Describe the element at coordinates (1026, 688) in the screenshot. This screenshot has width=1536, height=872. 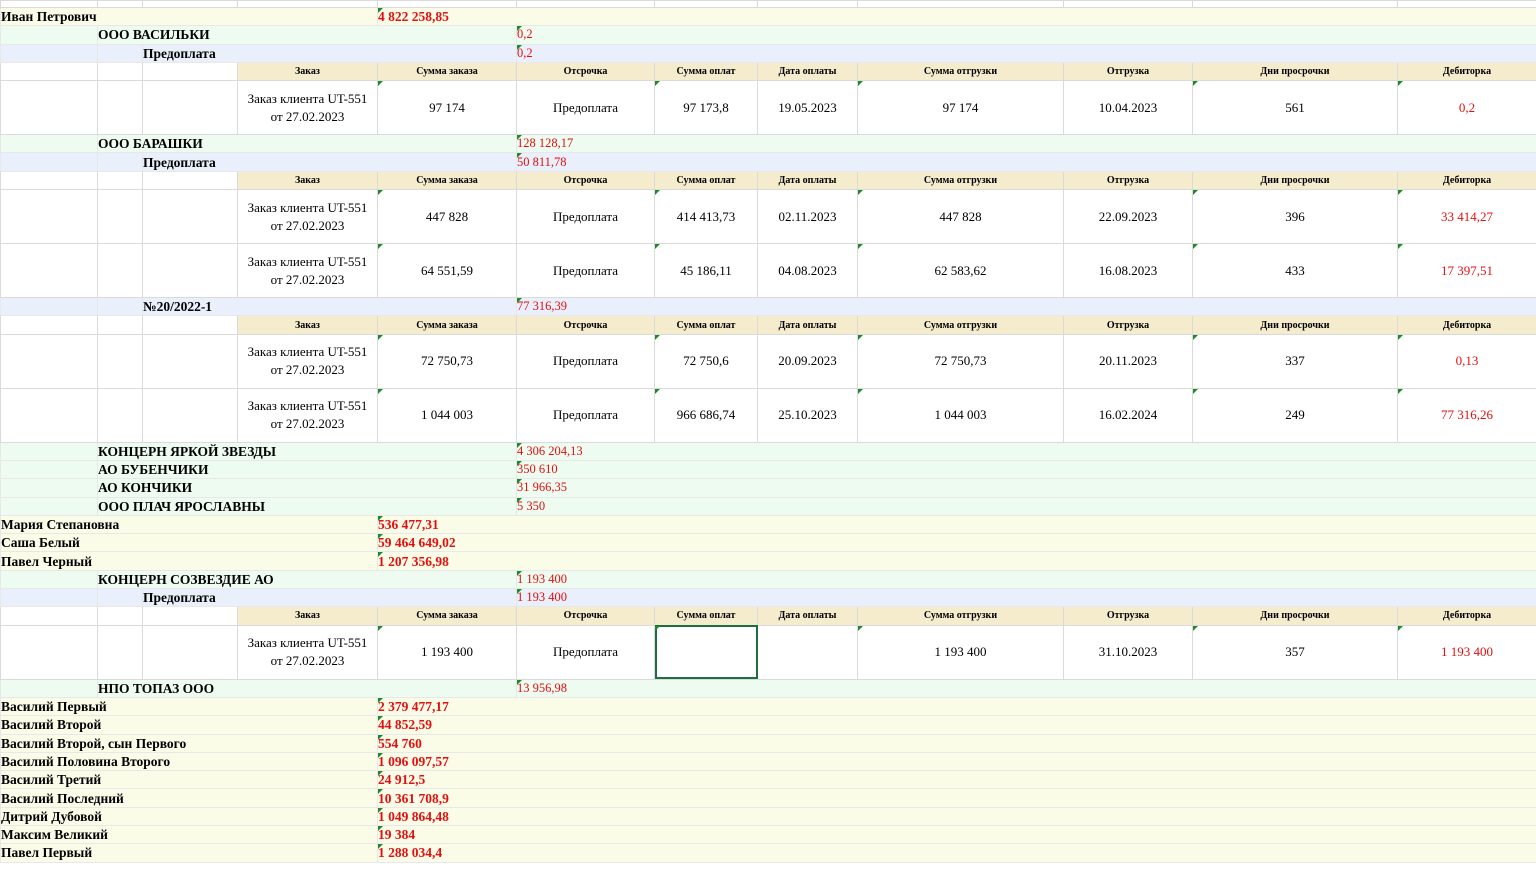
I see `client-total: 13 956,98` at that location.